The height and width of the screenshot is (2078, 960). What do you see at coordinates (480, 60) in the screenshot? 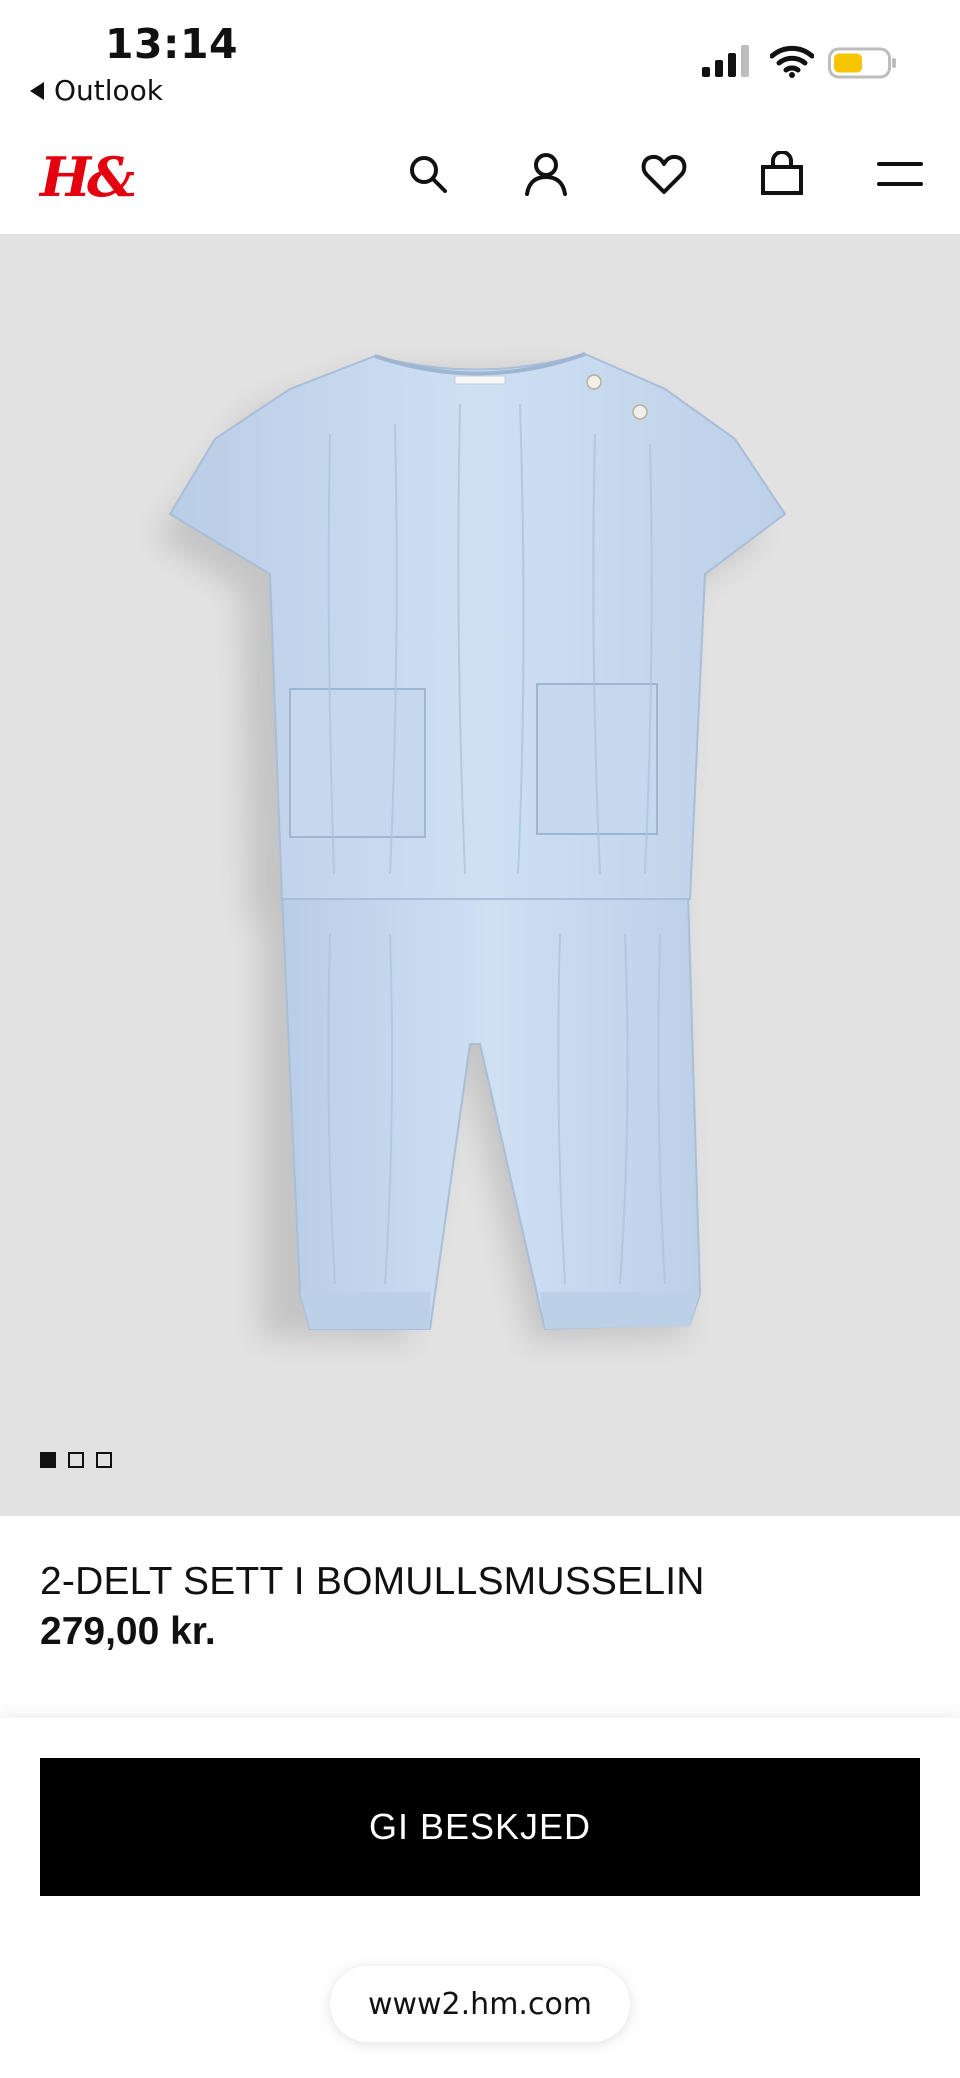
I see `status-bar: 13:14 Outlook` at bounding box center [480, 60].